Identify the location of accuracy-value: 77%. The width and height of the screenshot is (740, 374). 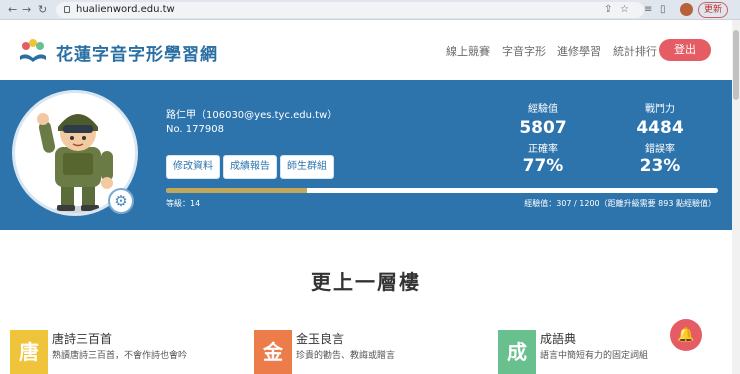
(543, 166).